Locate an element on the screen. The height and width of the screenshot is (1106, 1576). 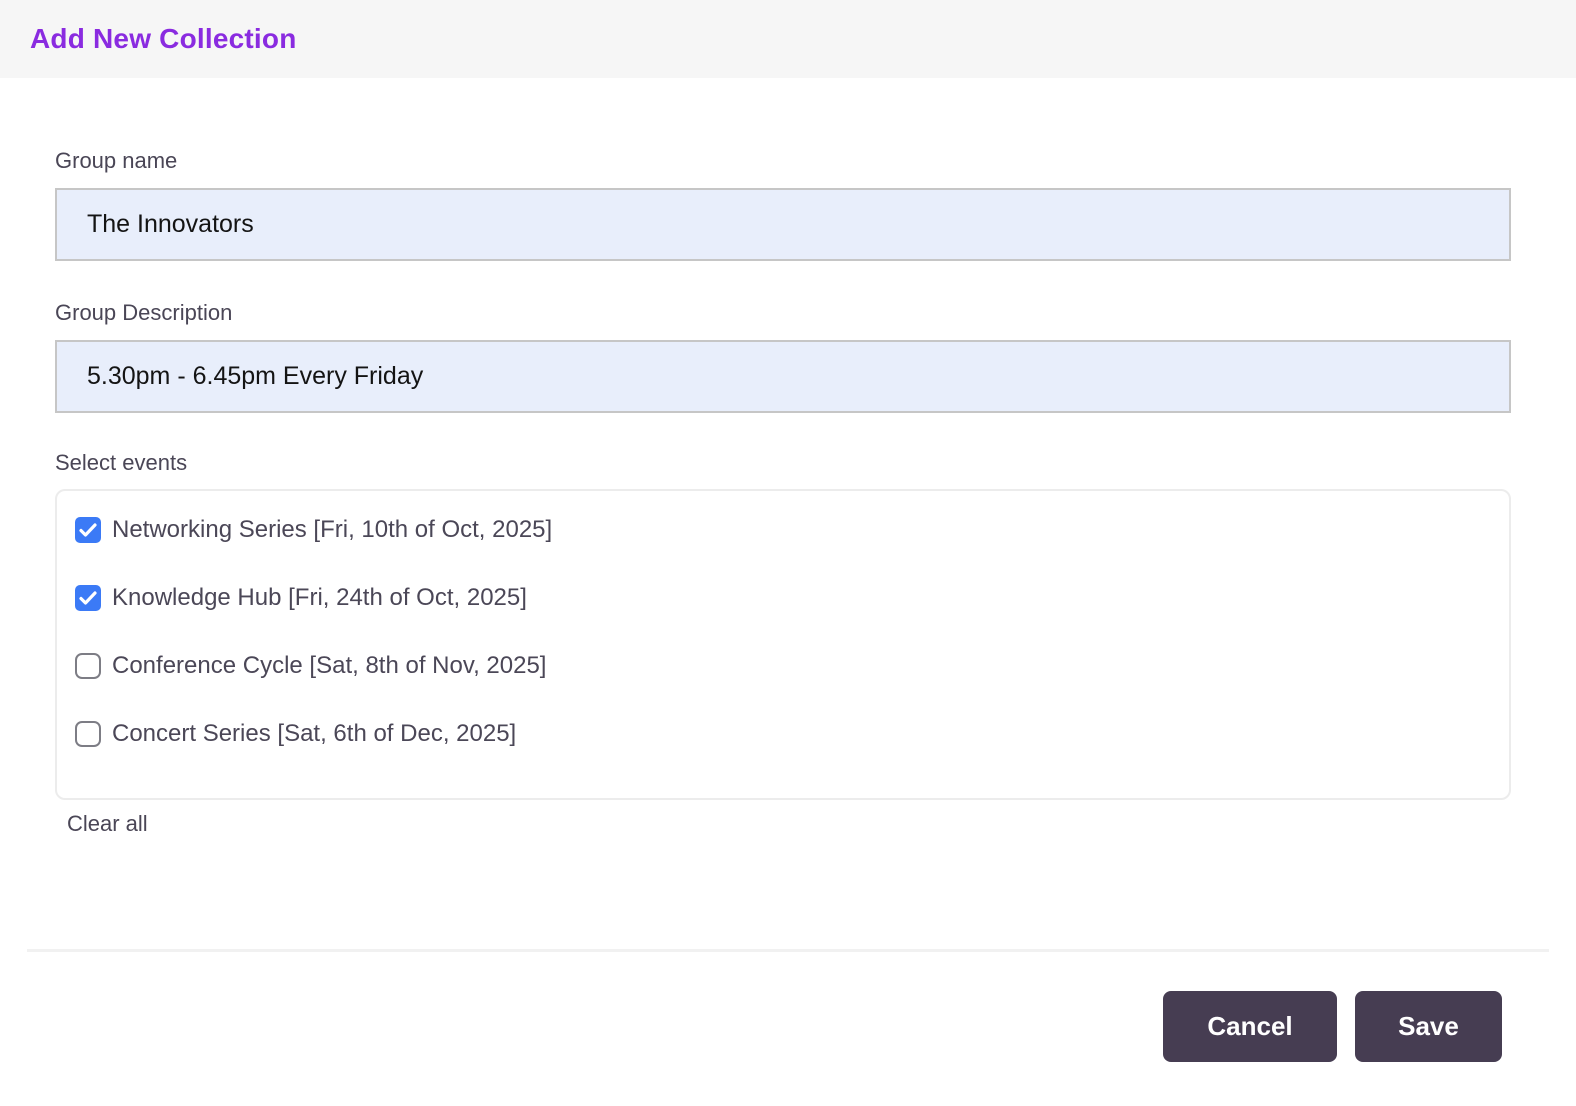
event-label: Knowledge Hub [Fri, 24th of Oct, 2025] is located at coordinates (319, 597).